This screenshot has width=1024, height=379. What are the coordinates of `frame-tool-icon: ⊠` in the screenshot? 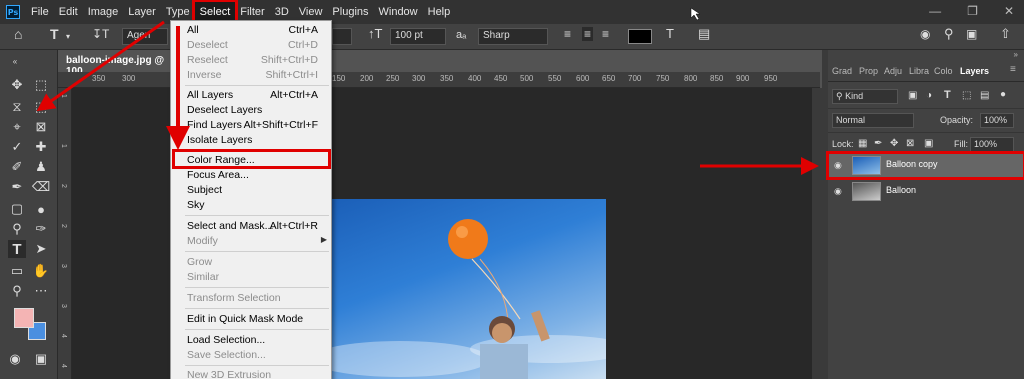 It's located at (41, 127).